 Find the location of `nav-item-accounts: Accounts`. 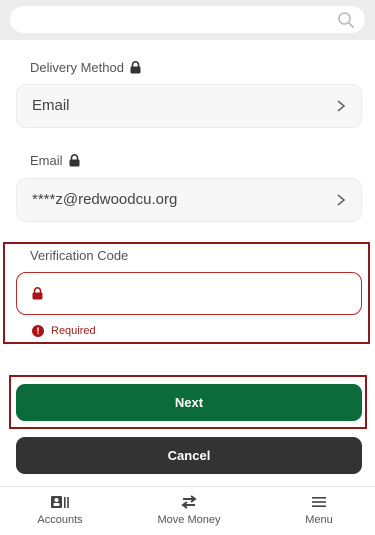

nav-item-accounts: Accounts is located at coordinates (60, 510).